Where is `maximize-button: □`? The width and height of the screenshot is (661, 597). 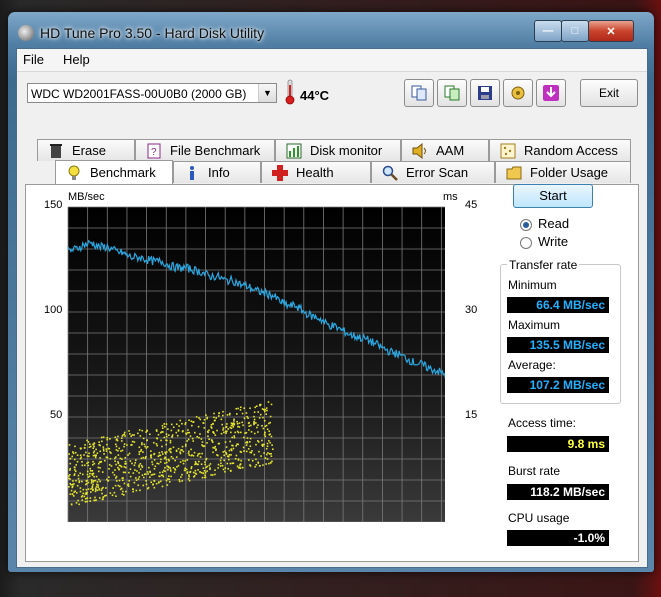
maximize-button: □ is located at coordinates (575, 31).